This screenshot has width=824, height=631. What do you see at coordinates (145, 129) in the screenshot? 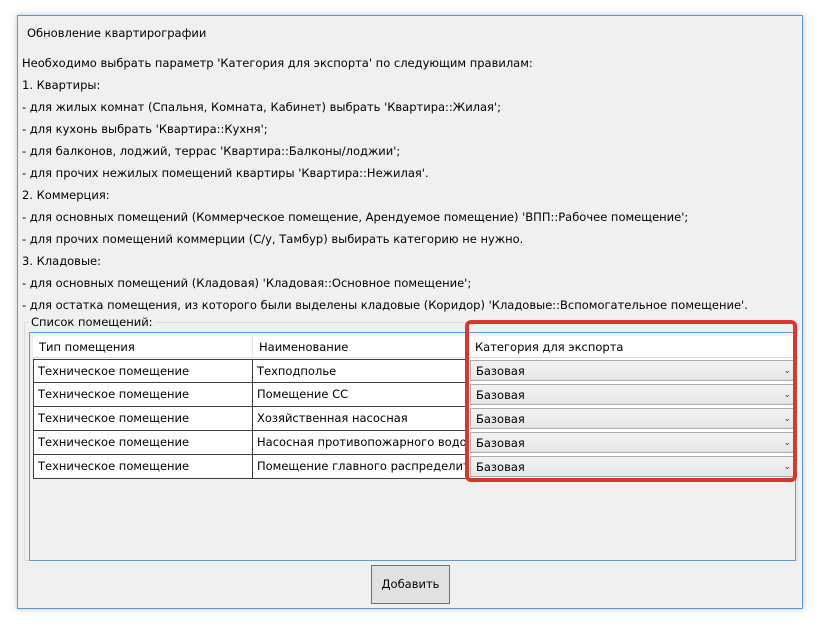
I see `instruction-line: - для кухонь выбрать 'Квартира::Кухня';` at bounding box center [145, 129].